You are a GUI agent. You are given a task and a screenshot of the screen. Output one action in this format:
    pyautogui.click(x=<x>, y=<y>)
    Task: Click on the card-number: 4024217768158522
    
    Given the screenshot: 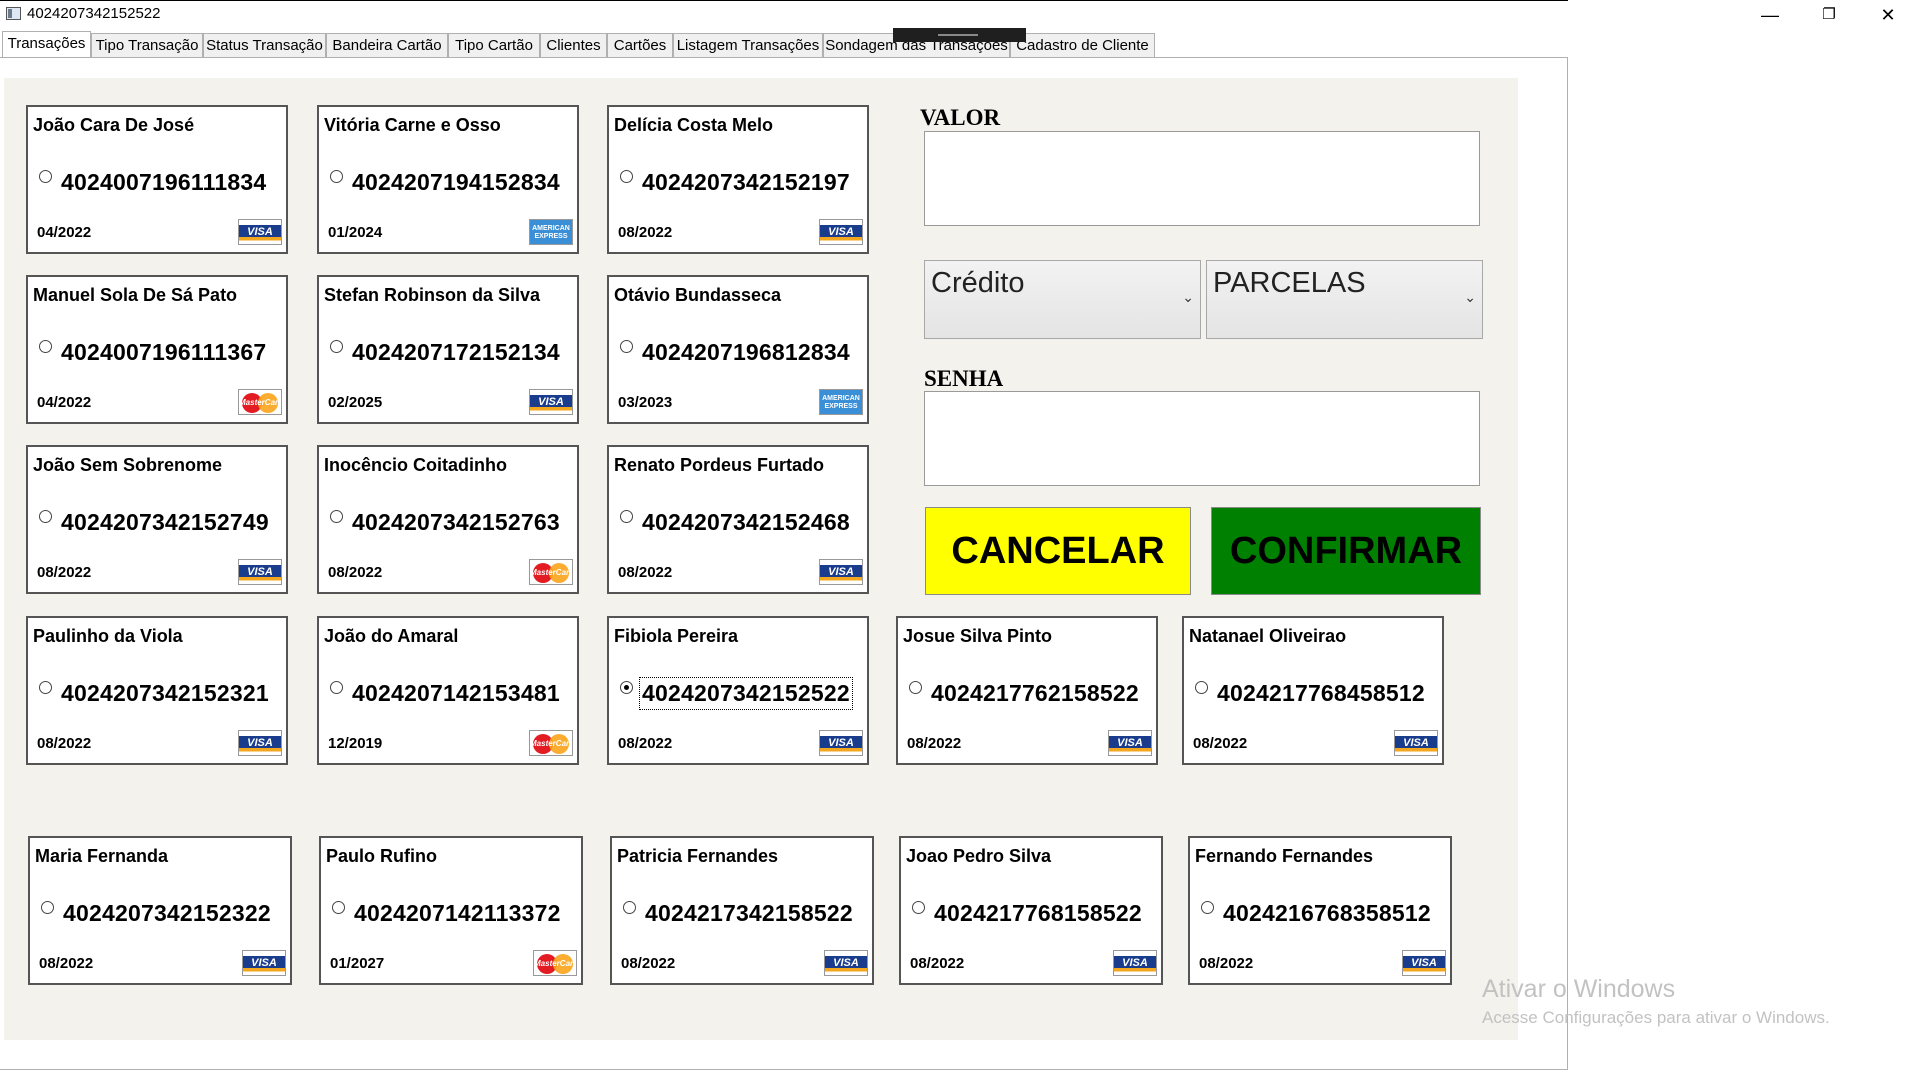 What is the action you would take?
    pyautogui.click(x=1038, y=913)
    